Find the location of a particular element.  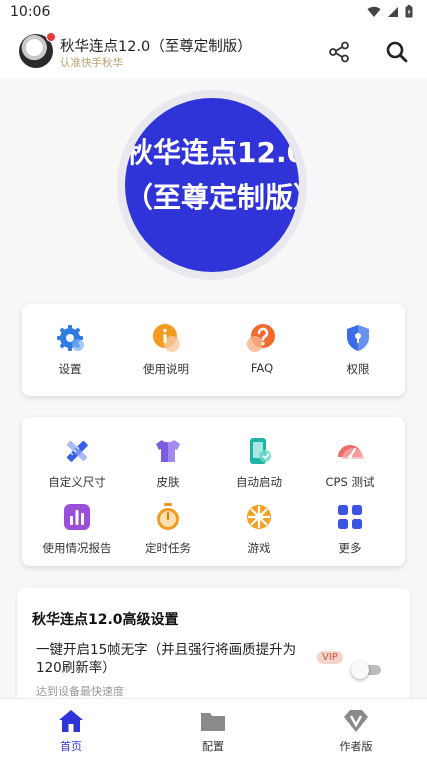

info-icon is located at coordinates (166, 338).